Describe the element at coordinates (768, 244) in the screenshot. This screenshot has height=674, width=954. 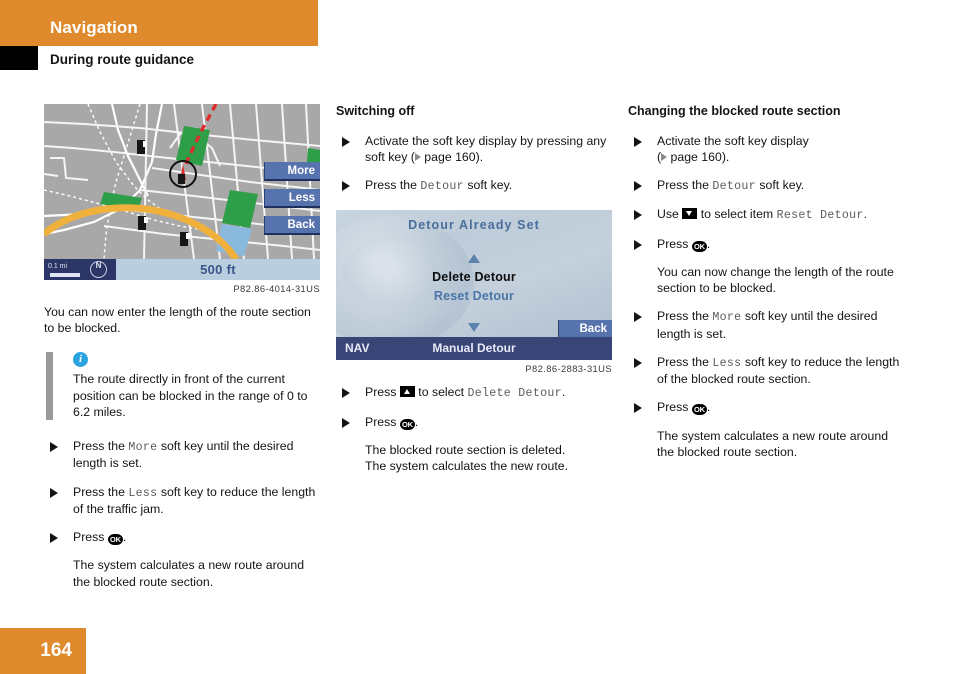
I see `right-step-press-ok-1: Press OK.` at that location.